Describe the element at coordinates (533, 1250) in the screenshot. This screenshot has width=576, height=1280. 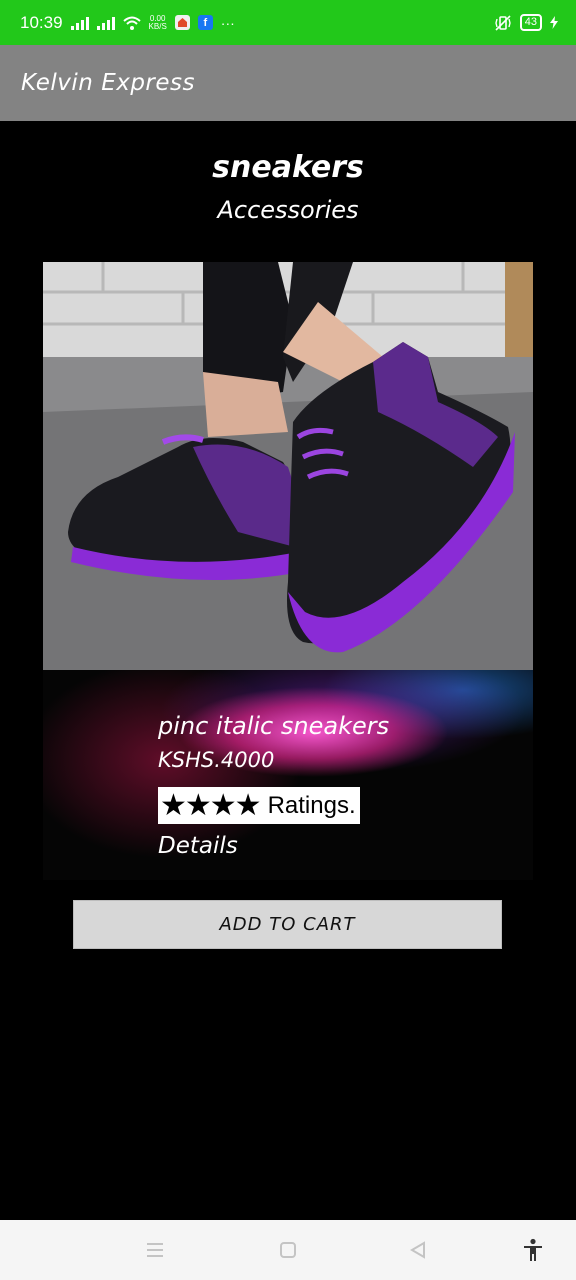
I see `accessibility-icon` at that location.